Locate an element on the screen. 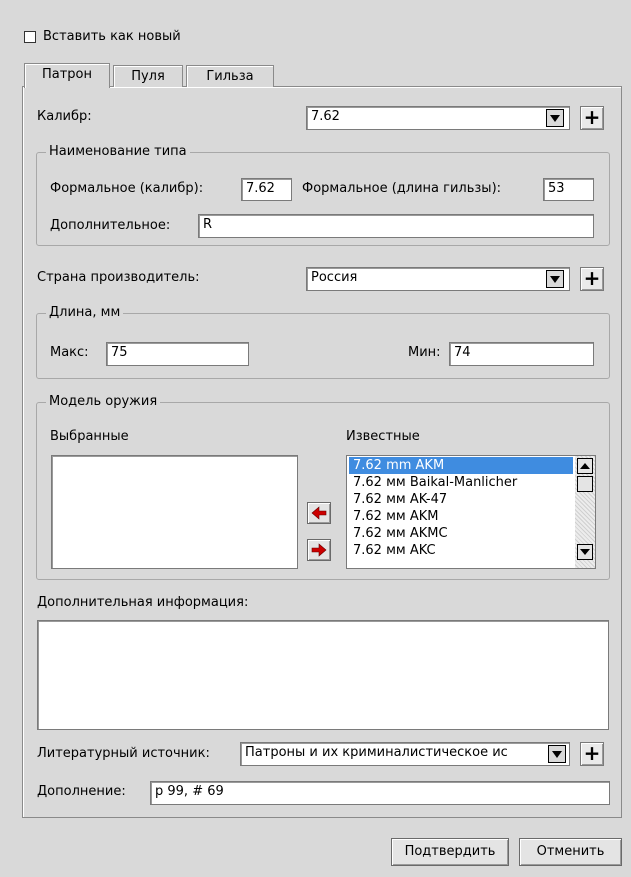 This screenshot has width=631, height=877. tab-cartridge-label: Патрон is located at coordinates (67, 74).